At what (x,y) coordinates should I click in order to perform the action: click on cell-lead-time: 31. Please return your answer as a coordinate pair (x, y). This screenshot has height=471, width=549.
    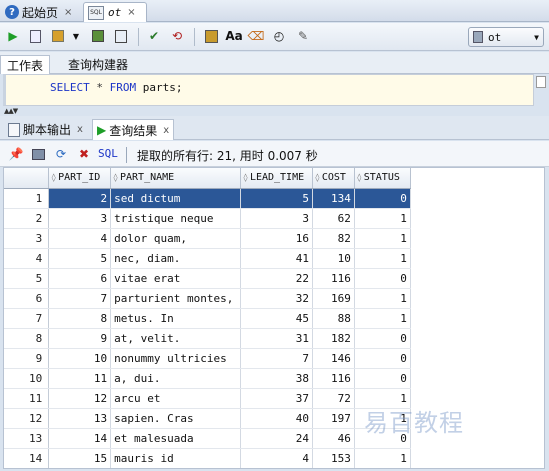
    Looking at the image, I should click on (277, 338).